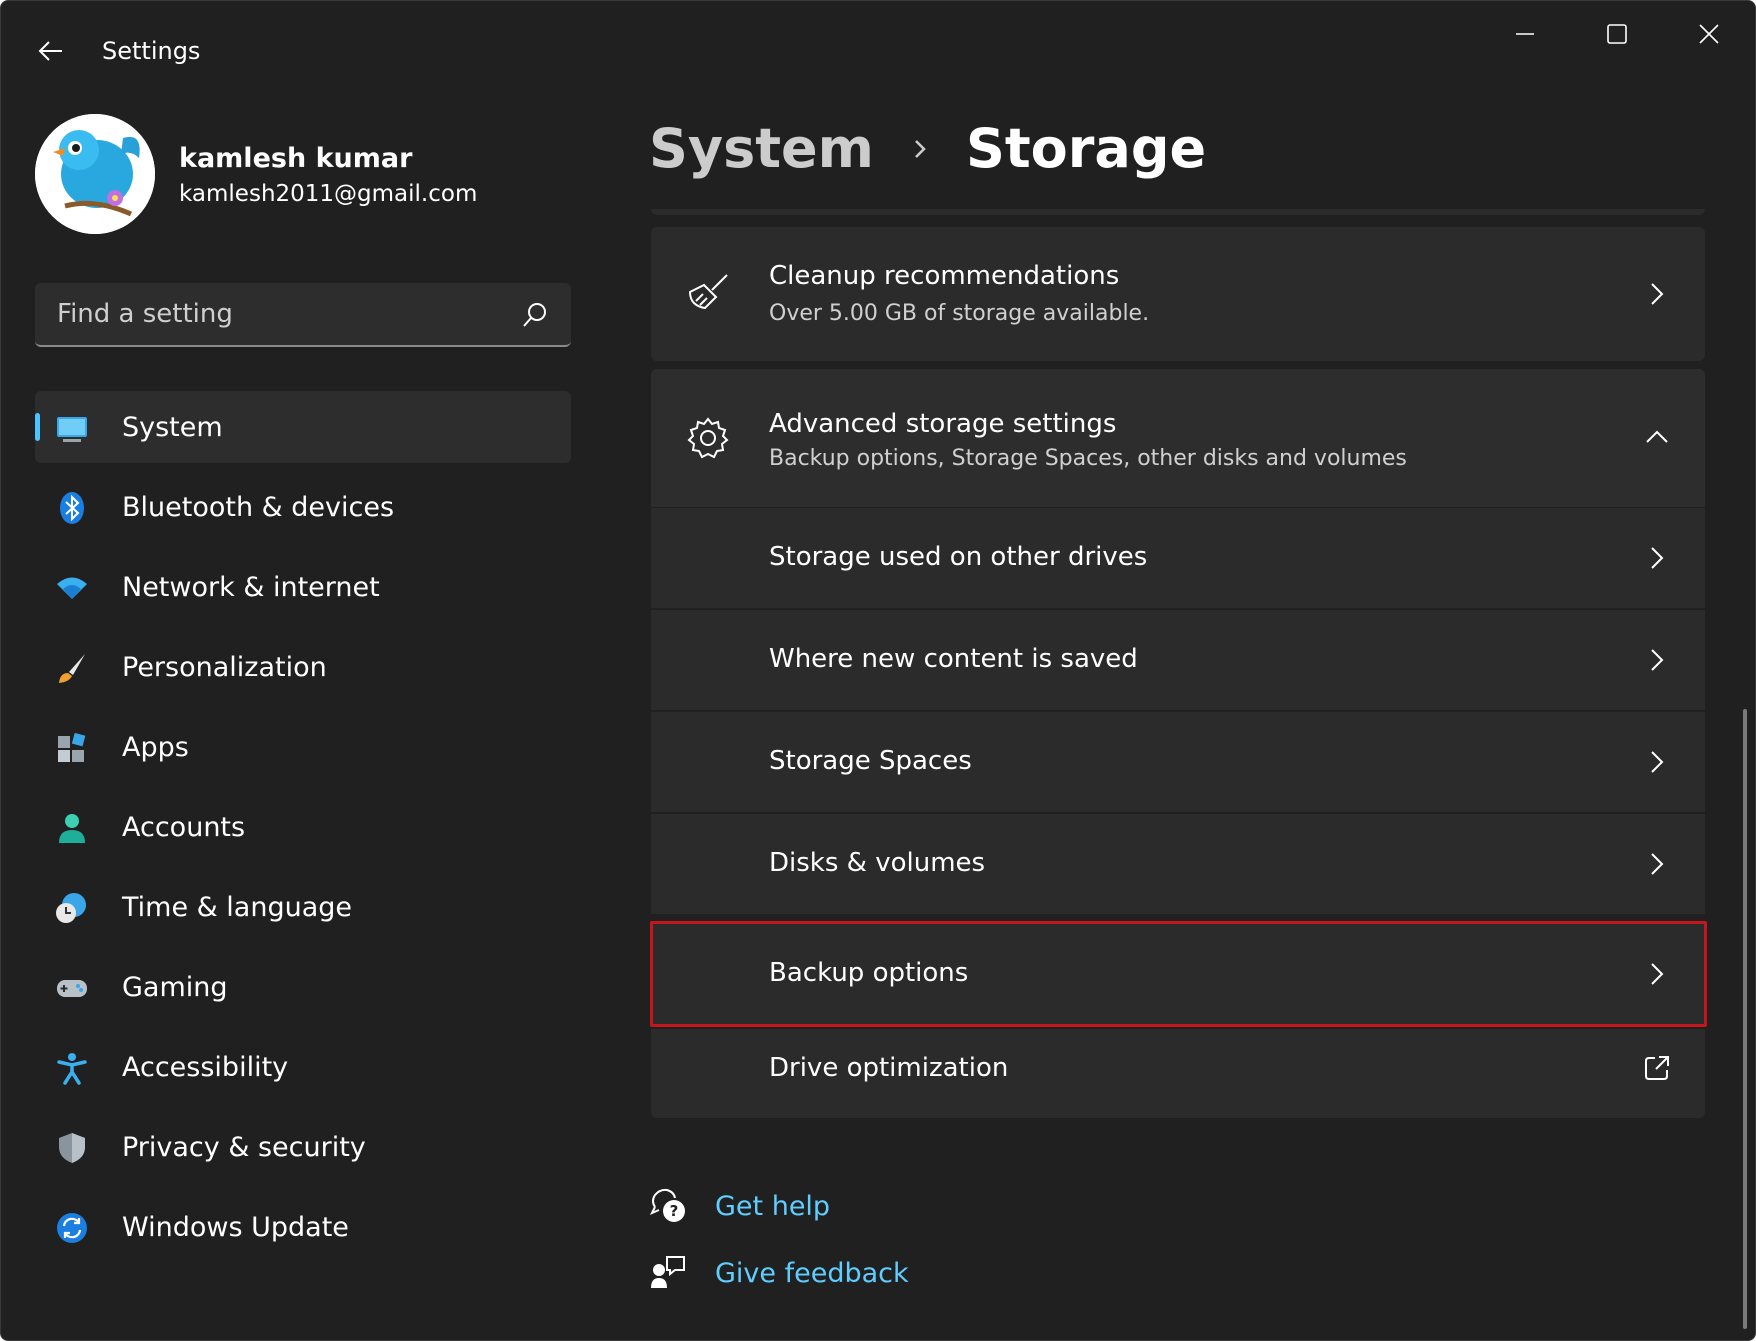 This screenshot has height=1341, width=1756. What do you see at coordinates (303, 827) in the screenshot?
I see `sidebar-item-accounts: Accounts` at bounding box center [303, 827].